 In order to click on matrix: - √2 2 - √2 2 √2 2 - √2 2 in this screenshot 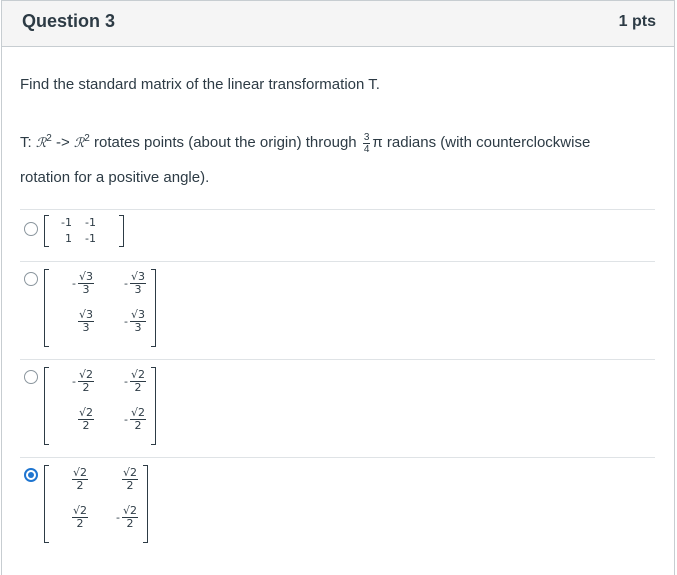, I will do `click(100, 406)`.